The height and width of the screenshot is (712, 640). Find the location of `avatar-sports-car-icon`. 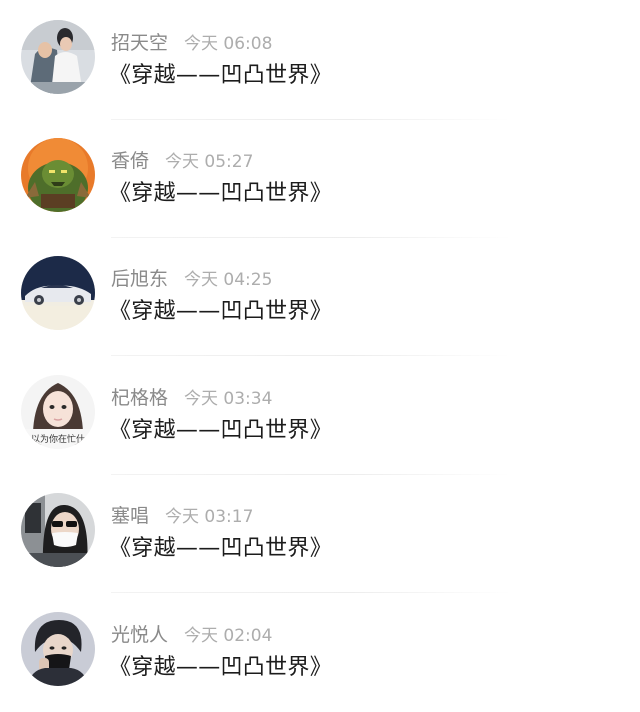

avatar-sports-car-icon is located at coordinates (58, 293).